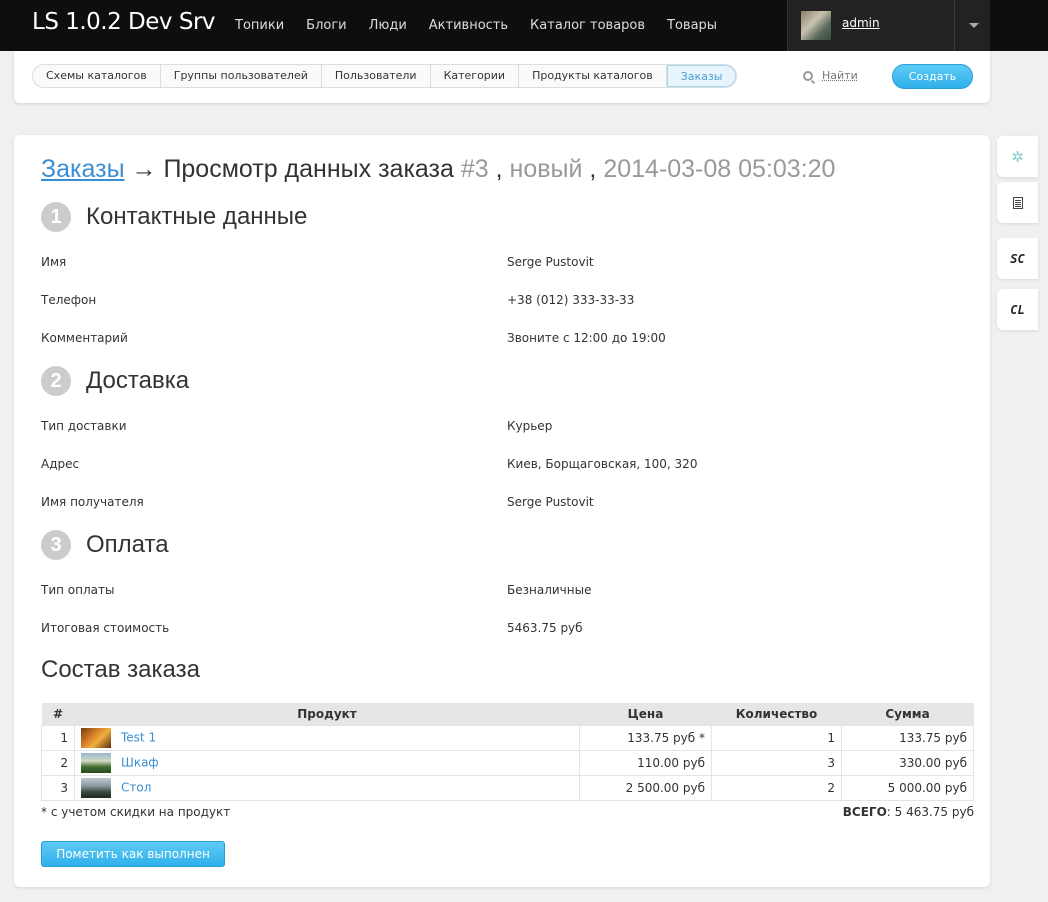 Image resolution: width=1048 pixels, height=902 pixels. What do you see at coordinates (549, 590) in the screenshot?
I see `field-value: Безналичные` at bounding box center [549, 590].